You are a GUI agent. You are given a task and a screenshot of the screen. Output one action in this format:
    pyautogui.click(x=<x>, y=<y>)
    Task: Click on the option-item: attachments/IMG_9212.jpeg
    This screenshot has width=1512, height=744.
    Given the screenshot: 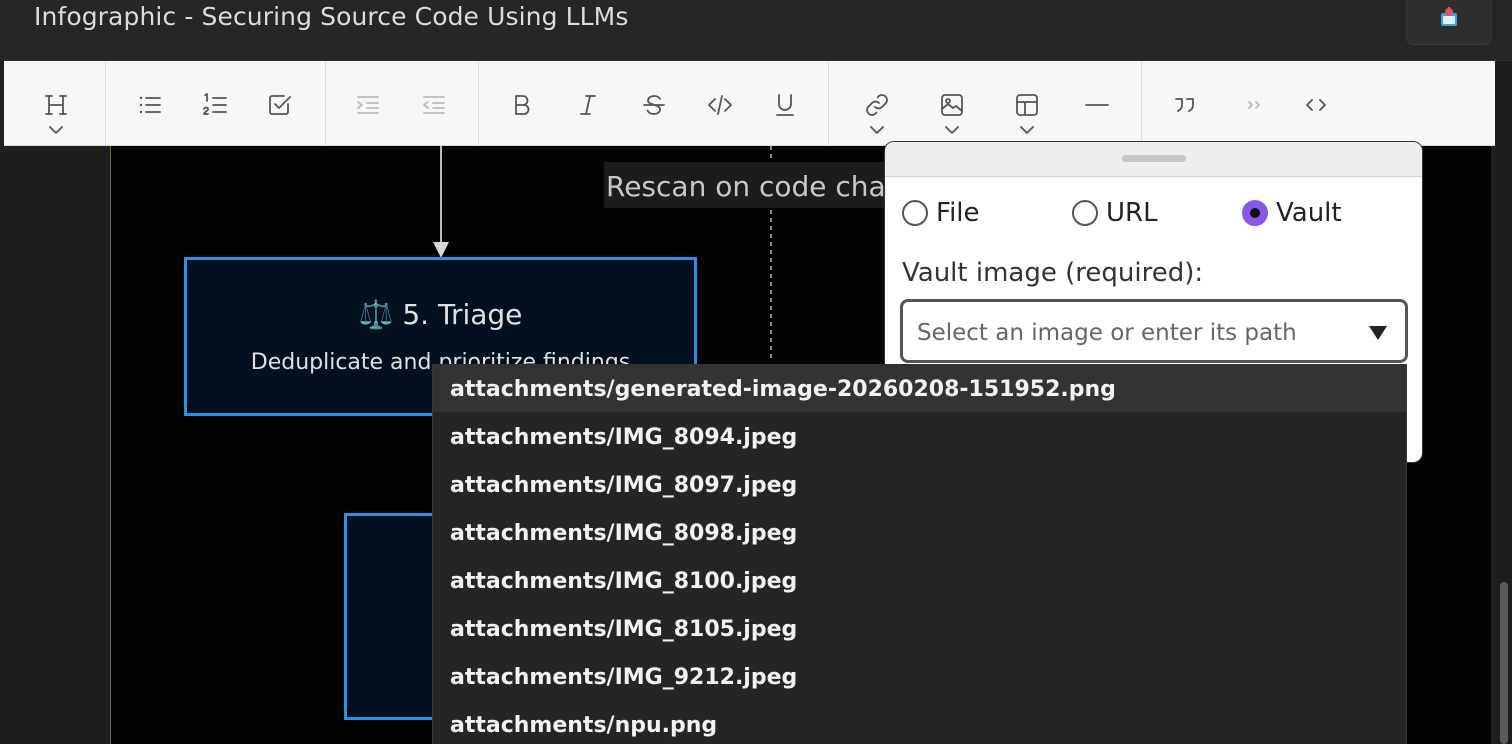 What is the action you would take?
    pyautogui.click(x=919, y=676)
    